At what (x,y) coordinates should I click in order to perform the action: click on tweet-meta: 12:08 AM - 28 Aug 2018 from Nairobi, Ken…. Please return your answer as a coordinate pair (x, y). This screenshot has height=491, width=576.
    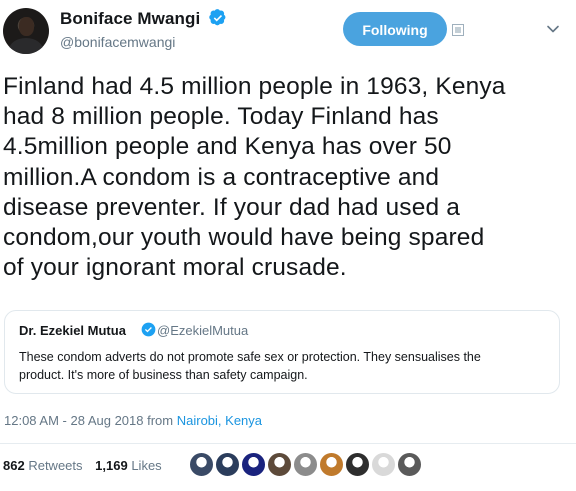
    Looking at the image, I should click on (133, 420).